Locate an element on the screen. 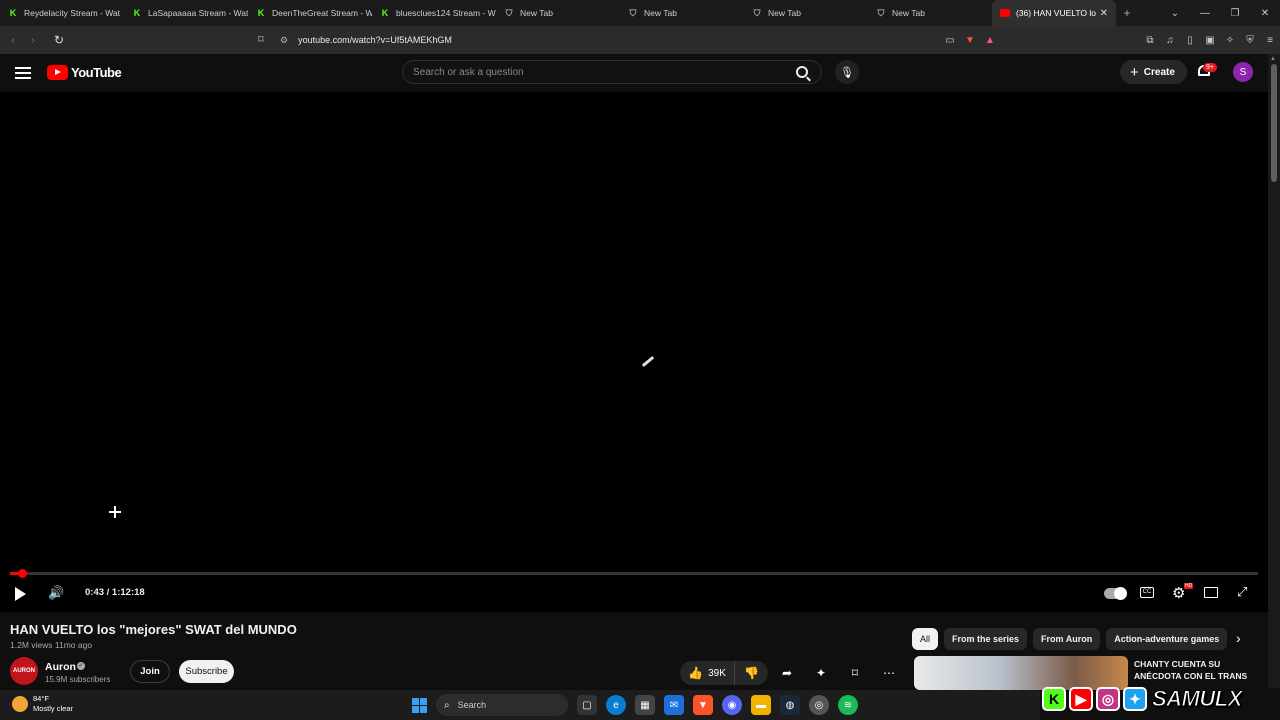 This screenshot has height=720, width=1280. scroll-up-arrow-icon: ▲ is located at coordinates (1273, 59).